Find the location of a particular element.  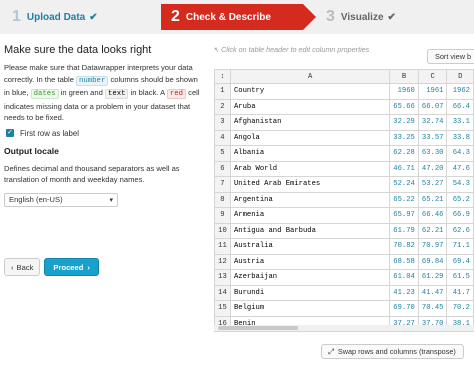

table-cell: 1961 is located at coordinates (432, 91).